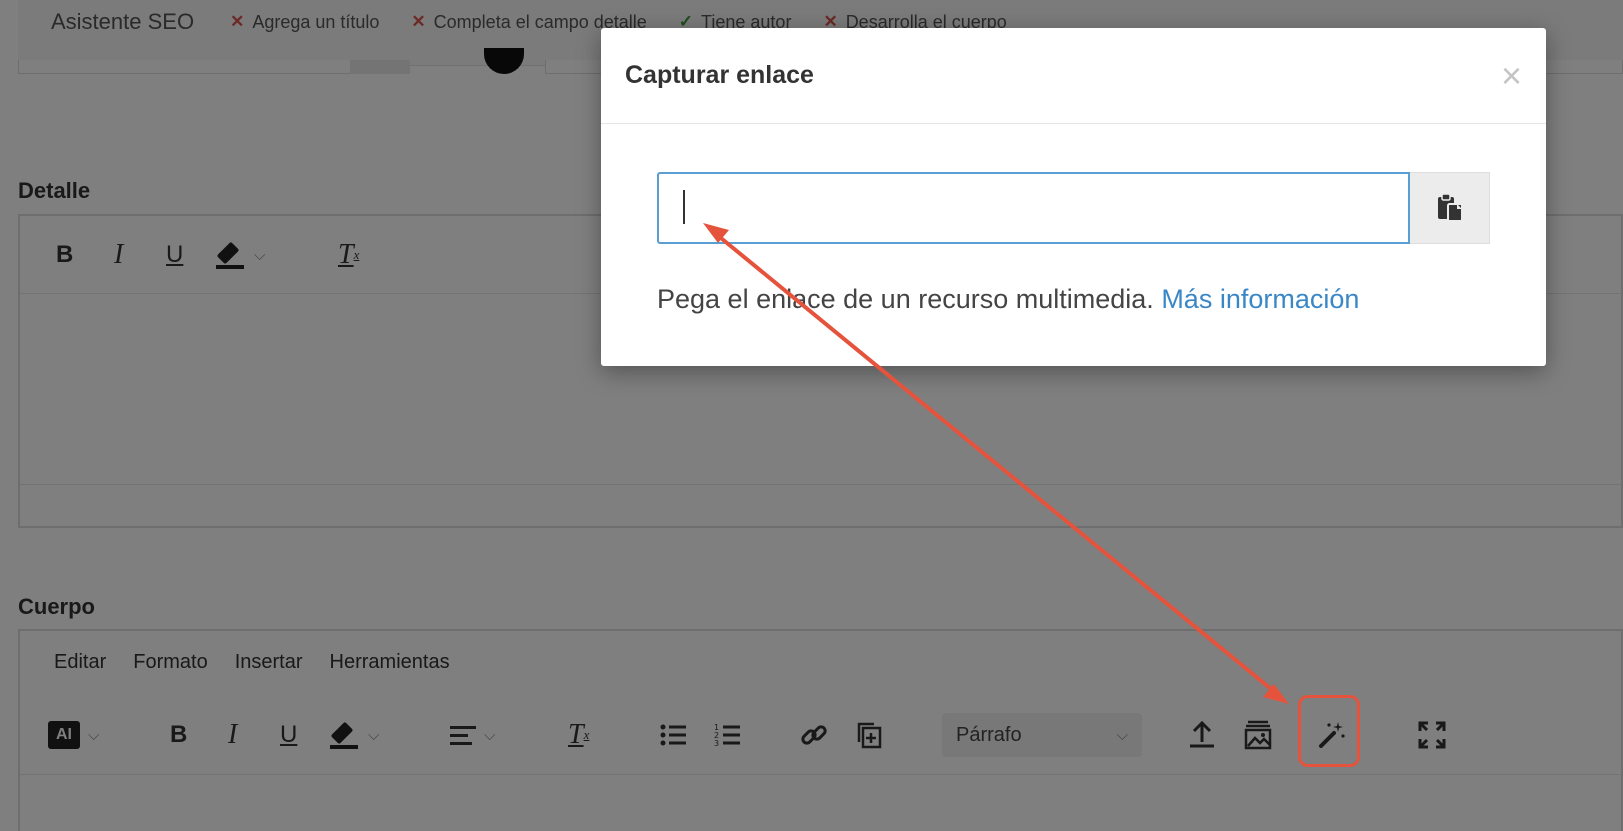 The image size is (1623, 831). Describe the element at coordinates (1329, 731) in the screenshot. I see `annotation-highlight-box` at that location.